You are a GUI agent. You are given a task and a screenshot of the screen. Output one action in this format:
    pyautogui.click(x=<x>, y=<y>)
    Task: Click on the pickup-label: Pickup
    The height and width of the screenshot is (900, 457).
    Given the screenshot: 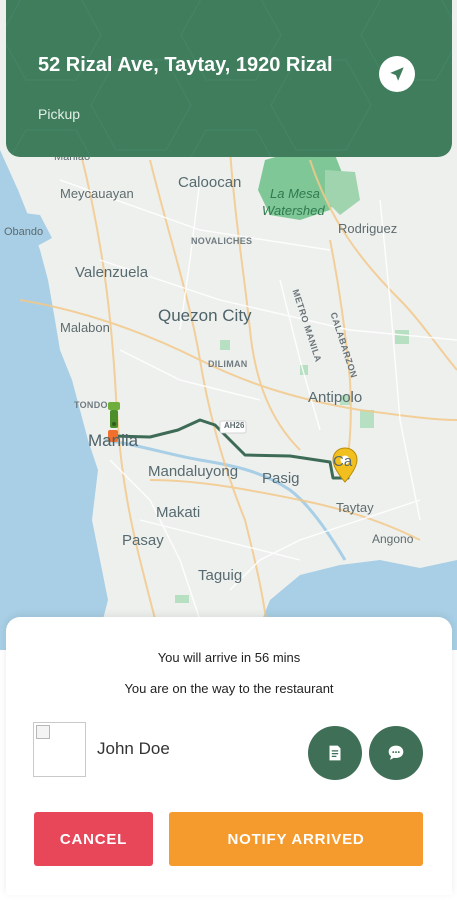 What is the action you would take?
    pyautogui.click(x=59, y=114)
    